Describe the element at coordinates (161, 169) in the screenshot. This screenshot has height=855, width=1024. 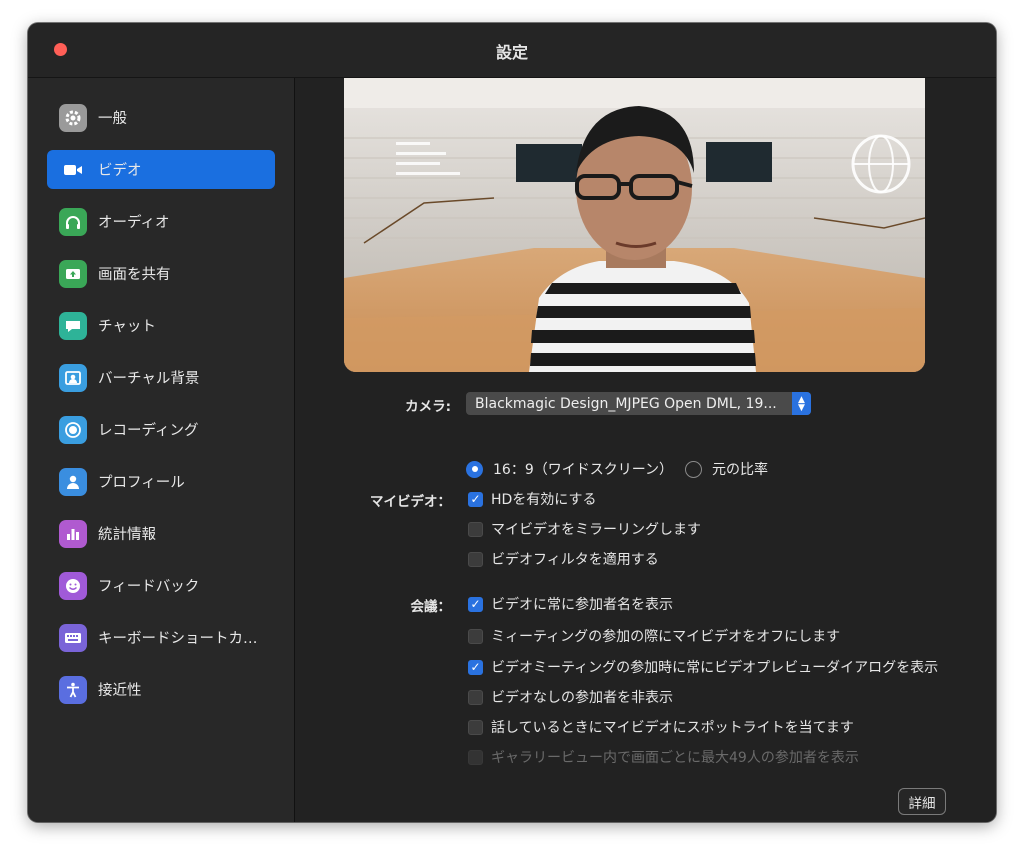
I see `sidebar-item-video: ビデオ` at that location.